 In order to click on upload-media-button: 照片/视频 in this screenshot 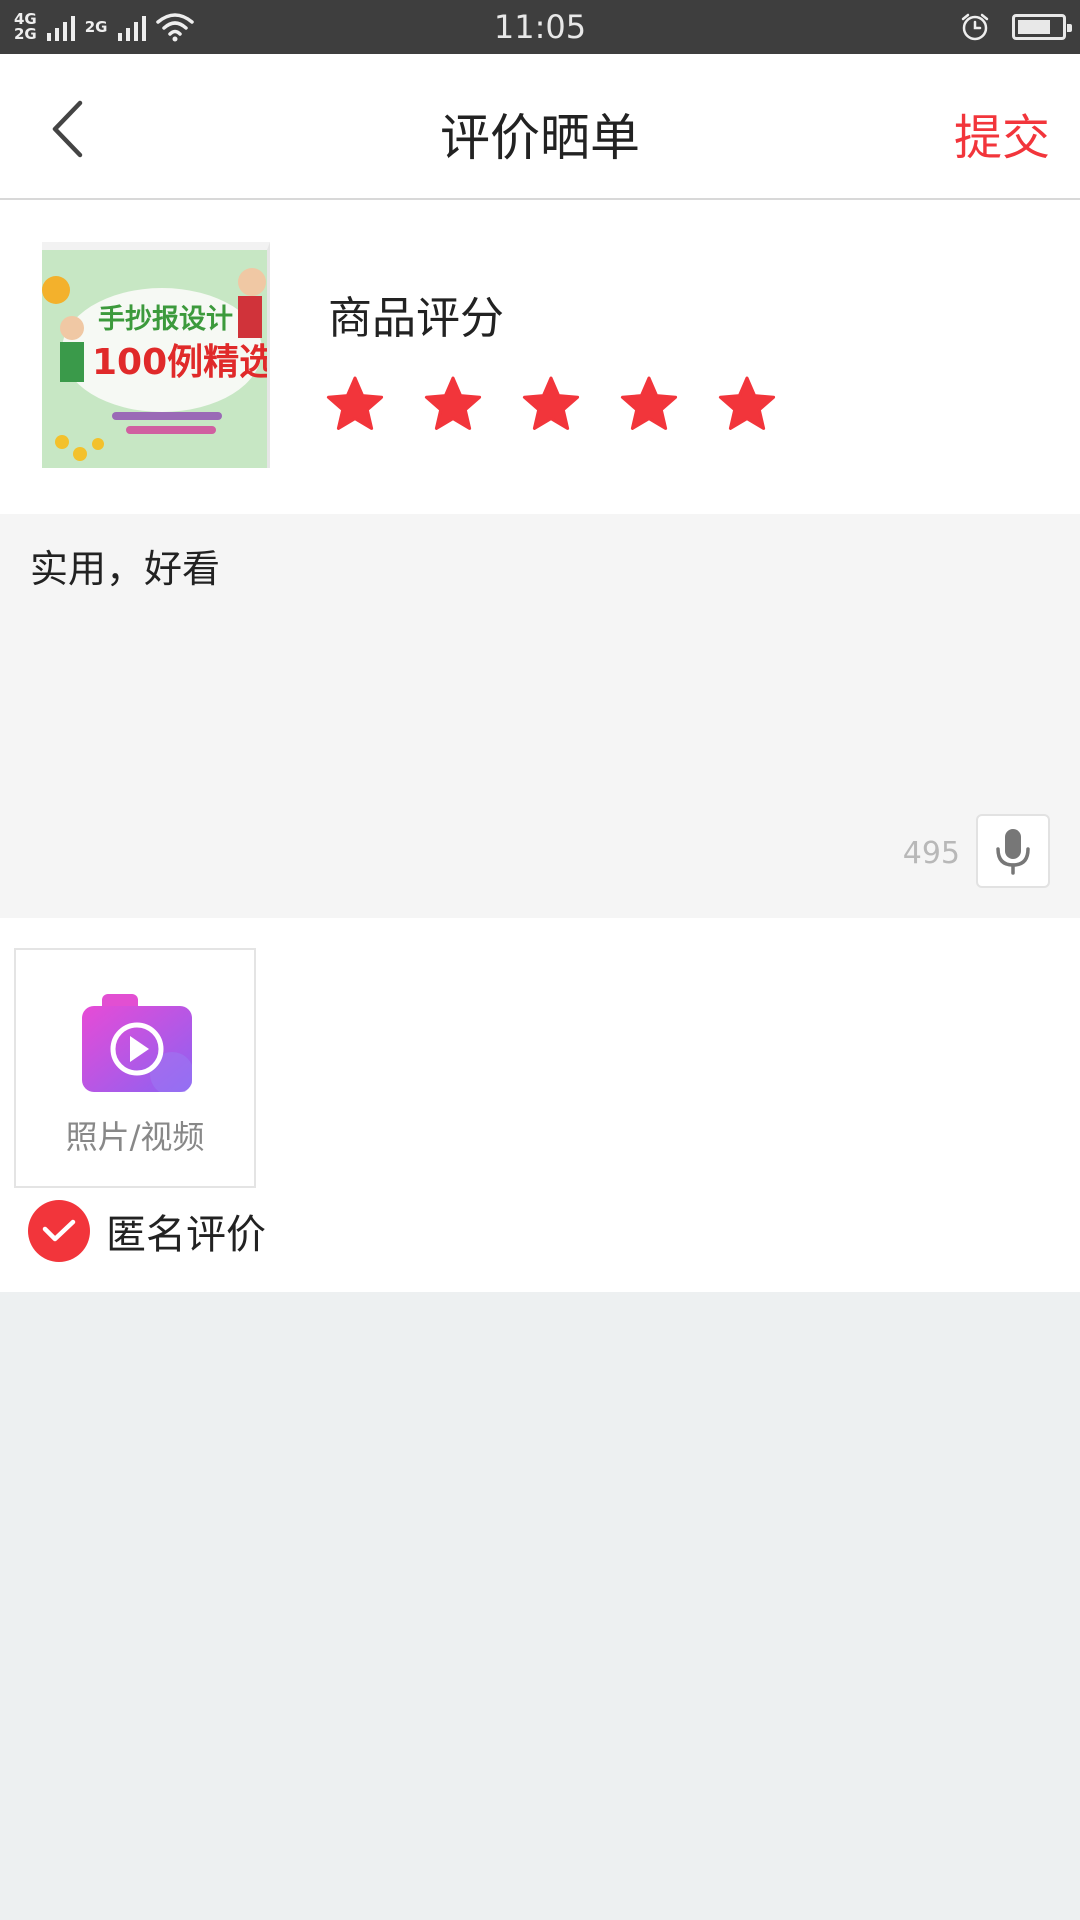, I will do `click(135, 1068)`.